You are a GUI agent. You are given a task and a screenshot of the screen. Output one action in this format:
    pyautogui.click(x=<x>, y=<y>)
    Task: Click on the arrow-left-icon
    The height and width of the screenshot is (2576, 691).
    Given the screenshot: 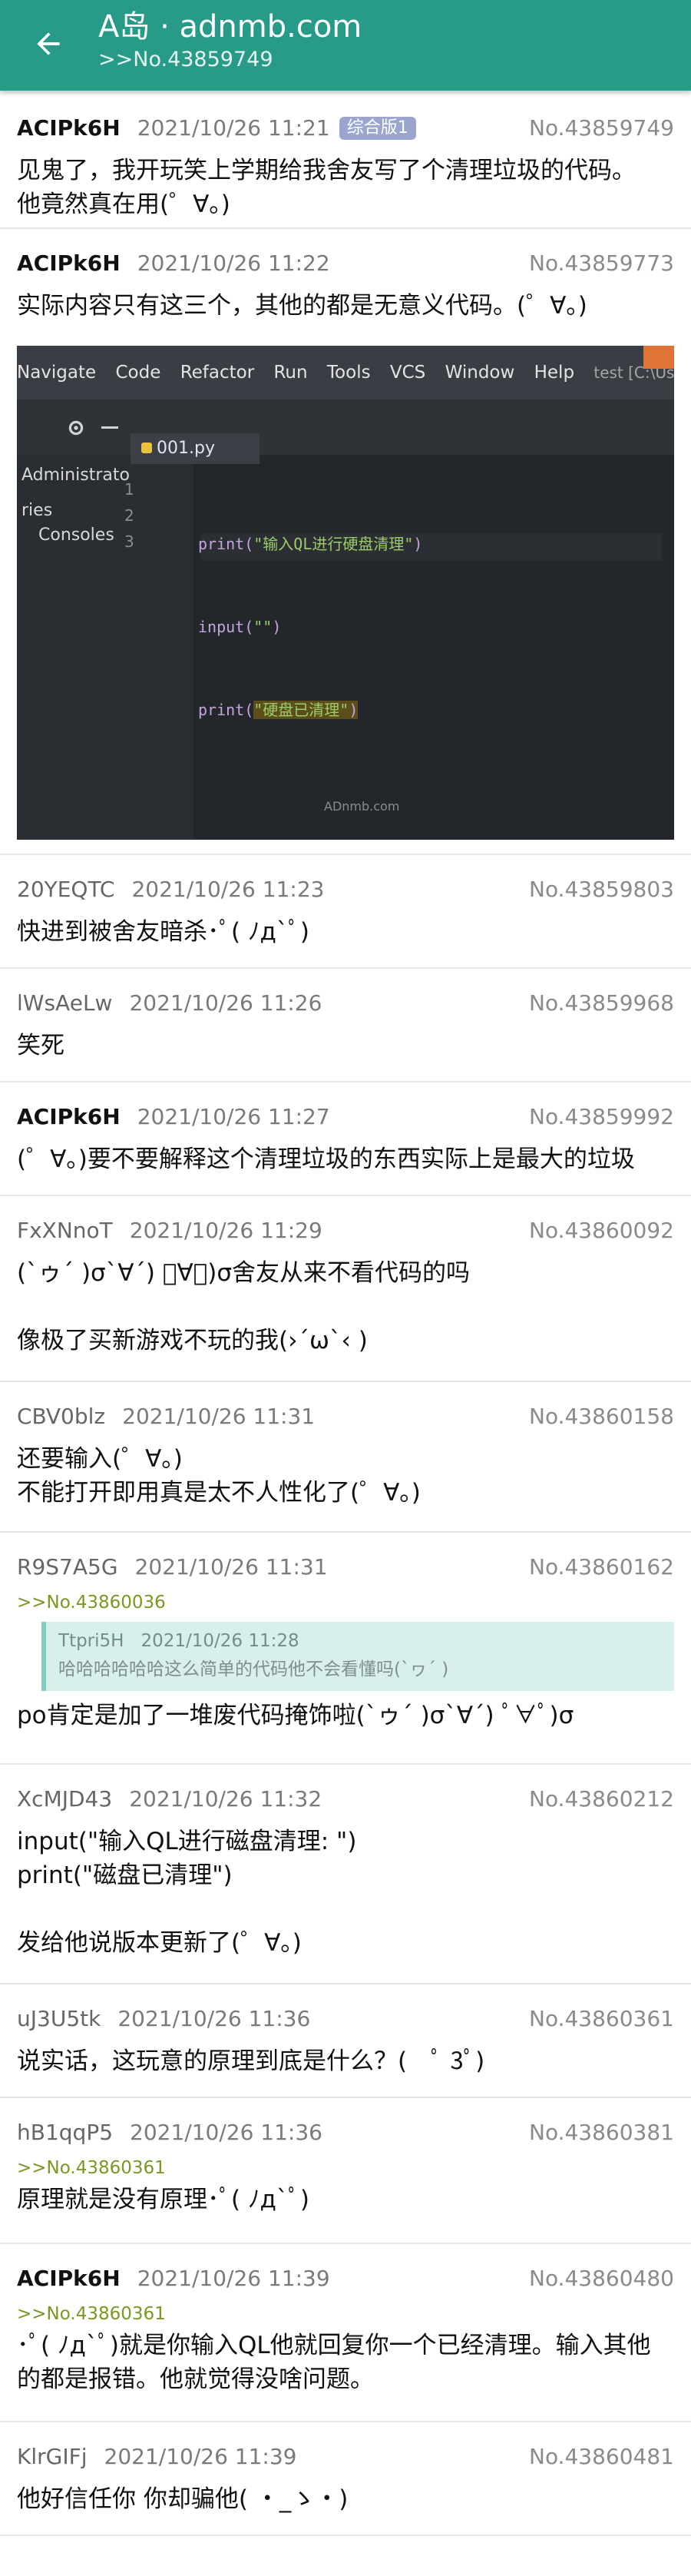 What is the action you would take?
    pyautogui.click(x=48, y=43)
    